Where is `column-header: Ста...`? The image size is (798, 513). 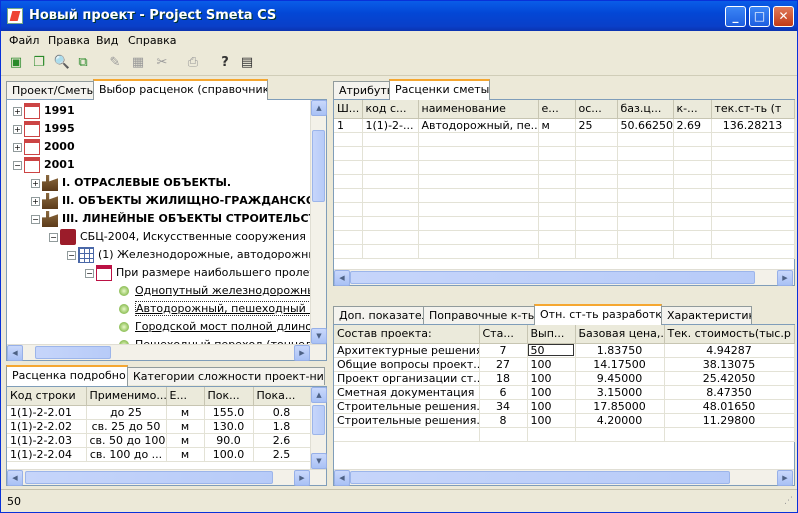 column-header: Ста... is located at coordinates (503, 334).